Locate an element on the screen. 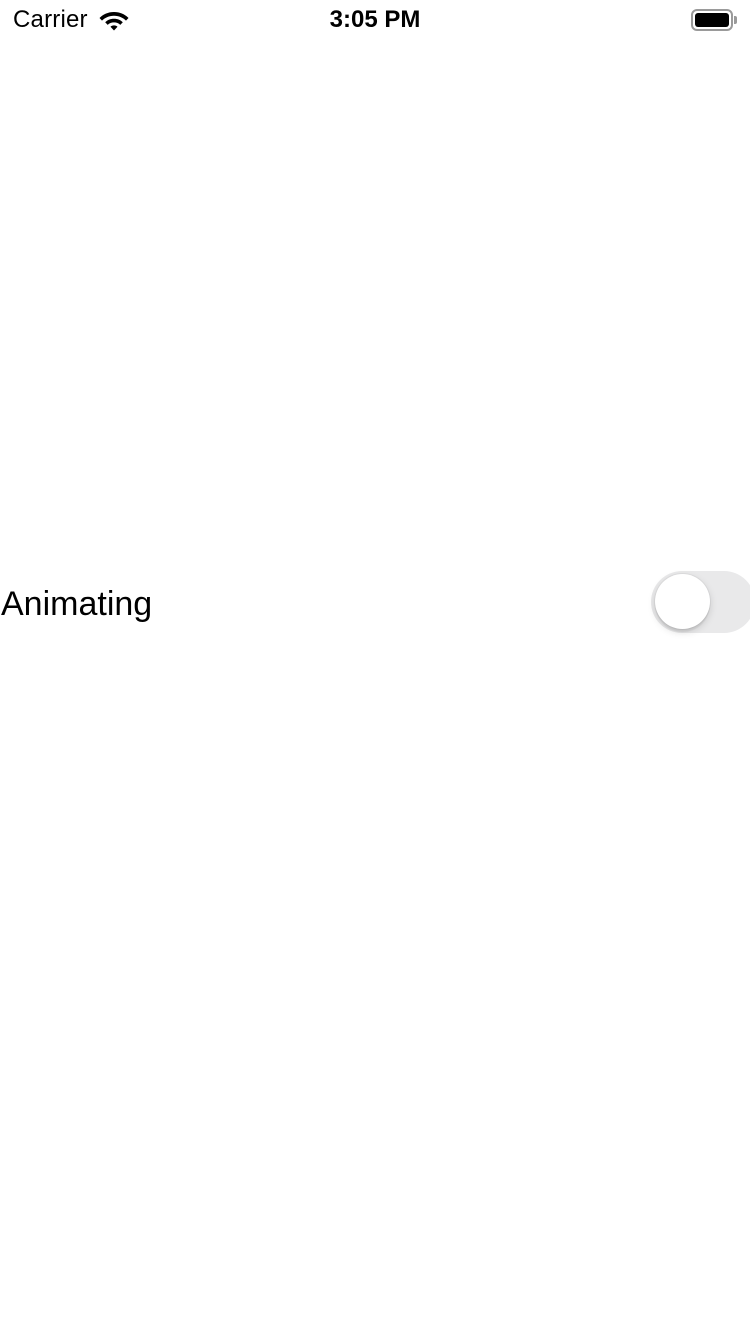 Image resolution: width=750 pixels, height=1334 pixels. toggle-knob is located at coordinates (682, 601).